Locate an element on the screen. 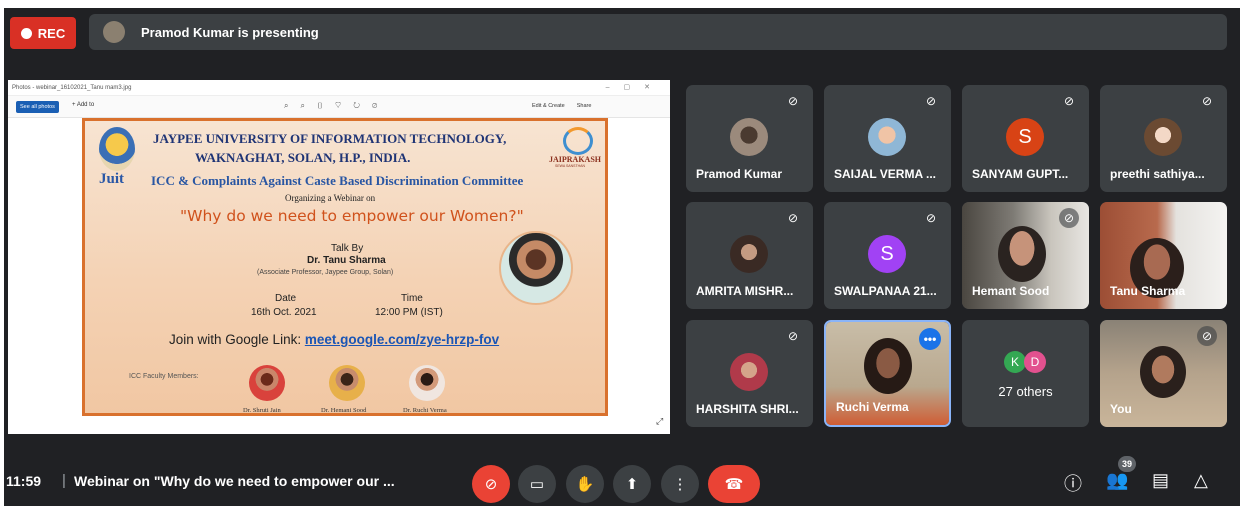  expand-icon: ⤢ is located at coordinates (660, 421).